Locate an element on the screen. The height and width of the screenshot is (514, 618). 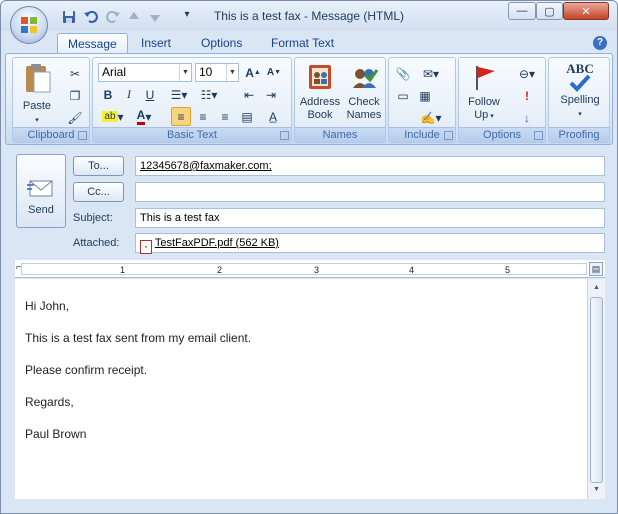
ribbon-tabs: Message Insert Options Format Text ? is located at coordinates (309, 42).